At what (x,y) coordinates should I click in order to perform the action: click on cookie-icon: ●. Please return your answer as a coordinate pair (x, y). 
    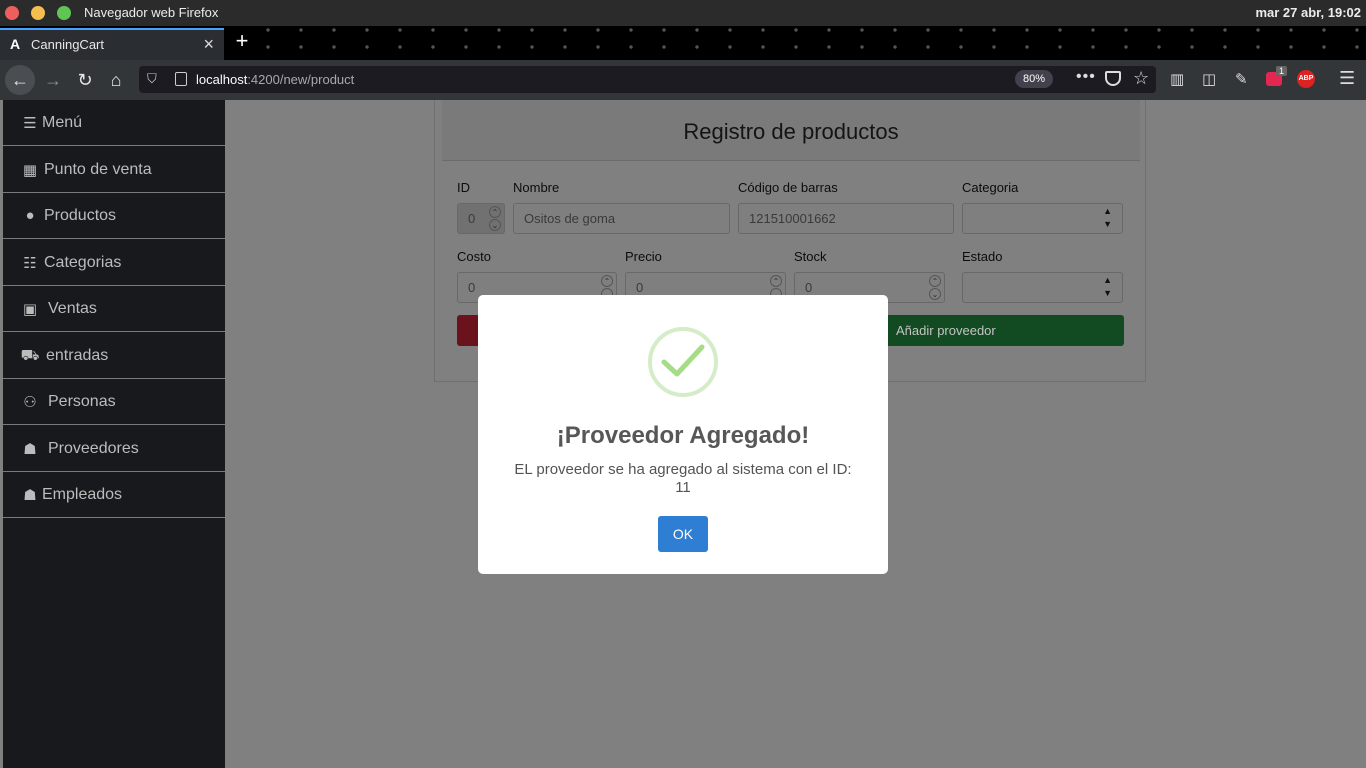
    Looking at the image, I should click on (30, 215).